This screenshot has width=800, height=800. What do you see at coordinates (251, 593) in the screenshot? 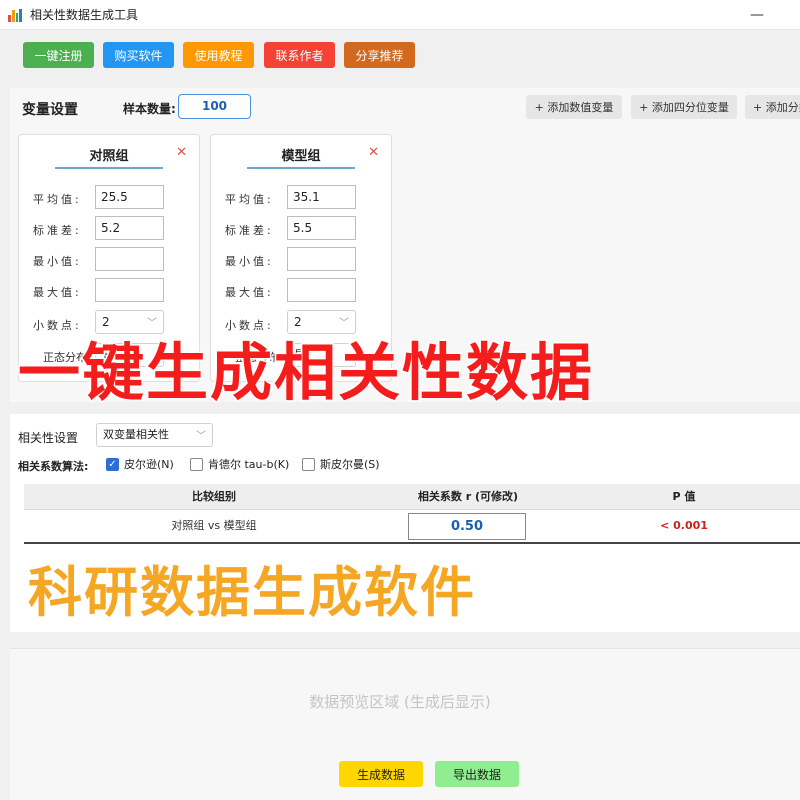
I see `promo-subheadline: 科研数据生成软件` at bounding box center [251, 593].